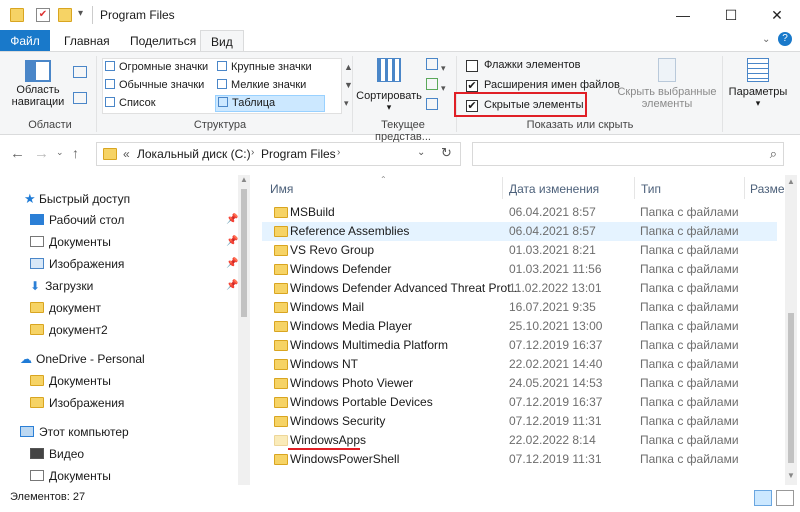 Image resolution: width=800 pixels, height=512 pixels. What do you see at coordinates (731, 15) in the screenshot?
I see `maximize-button: ☐` at bounding box center [731, 15].